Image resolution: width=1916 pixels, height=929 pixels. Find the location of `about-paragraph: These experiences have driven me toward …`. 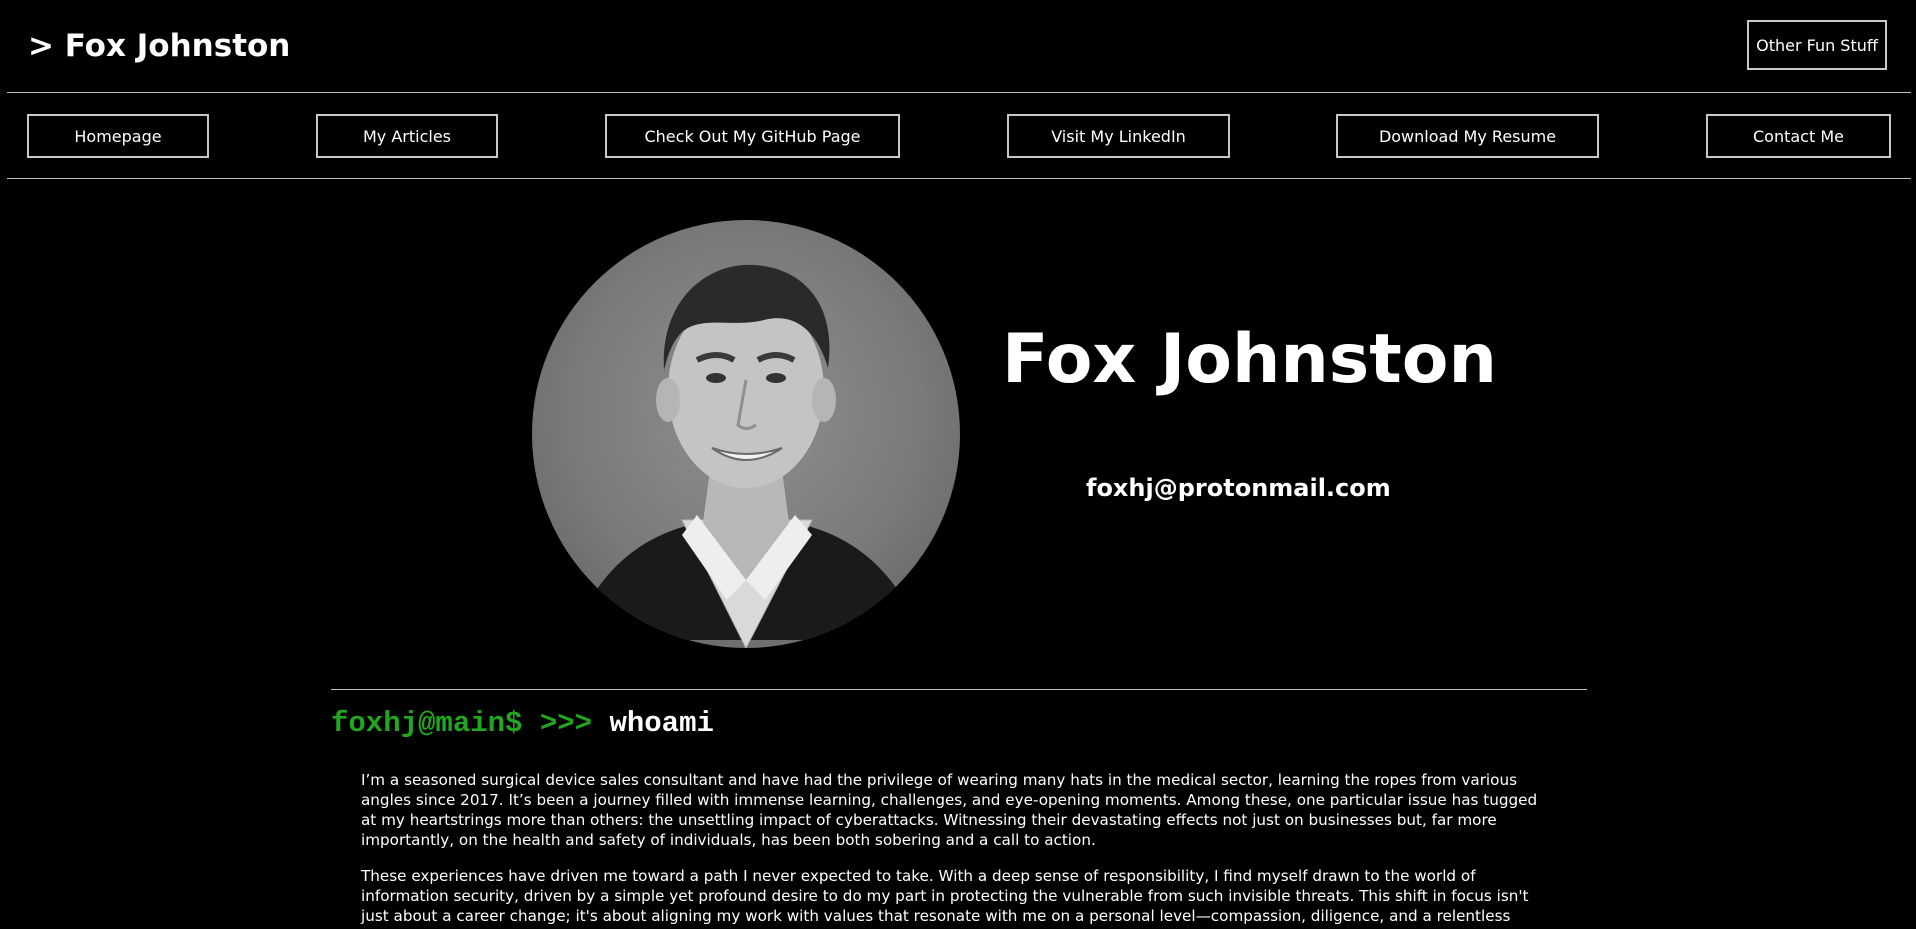

about-paragraph: These experiences have driven me toward … is located at coordinates (945, 898).